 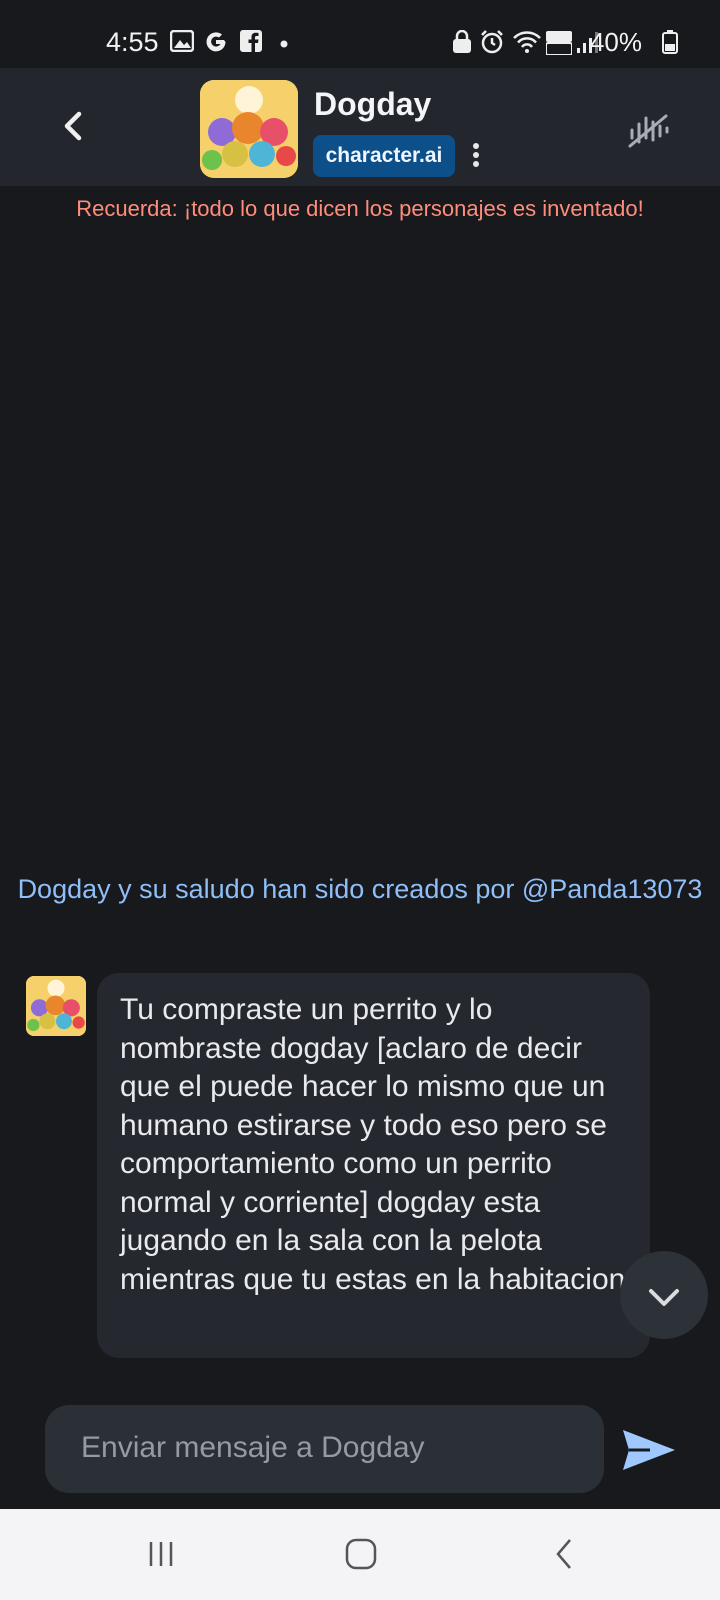 What do you see at coordinates (284, 44) in the screenshot?
I see `dot-icon` at bounding box center [284, 44].